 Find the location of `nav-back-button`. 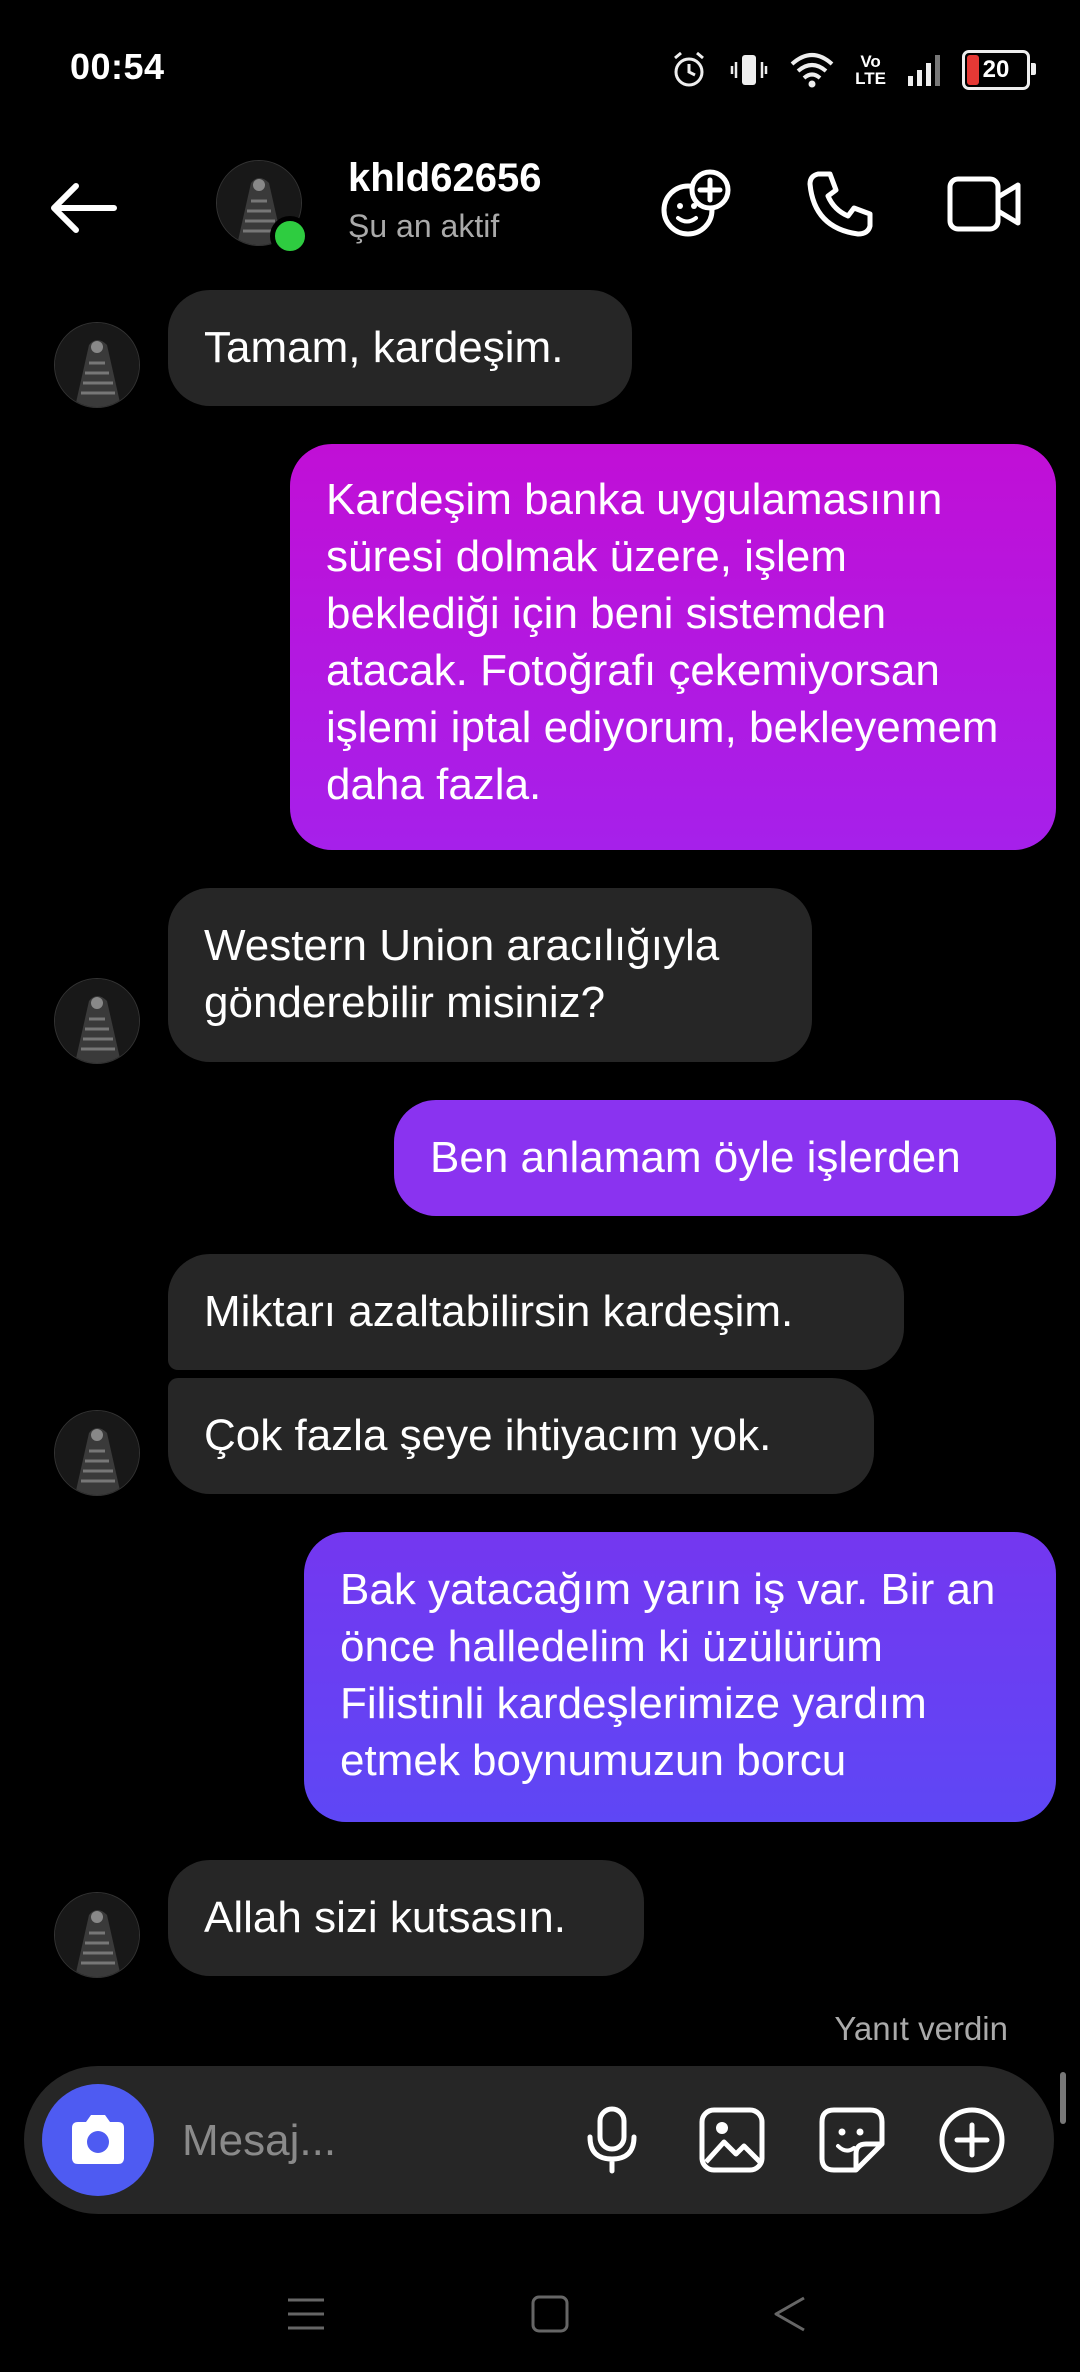

nav-back-button is located at coordinates (790, 2314).